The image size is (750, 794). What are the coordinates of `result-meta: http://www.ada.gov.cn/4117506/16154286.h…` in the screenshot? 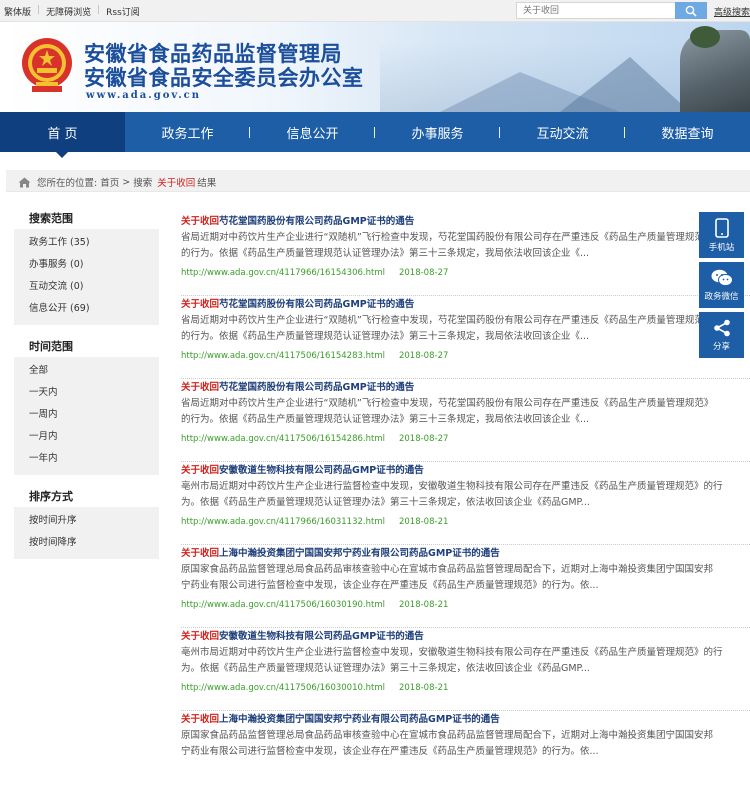 It's located at (314, 439).